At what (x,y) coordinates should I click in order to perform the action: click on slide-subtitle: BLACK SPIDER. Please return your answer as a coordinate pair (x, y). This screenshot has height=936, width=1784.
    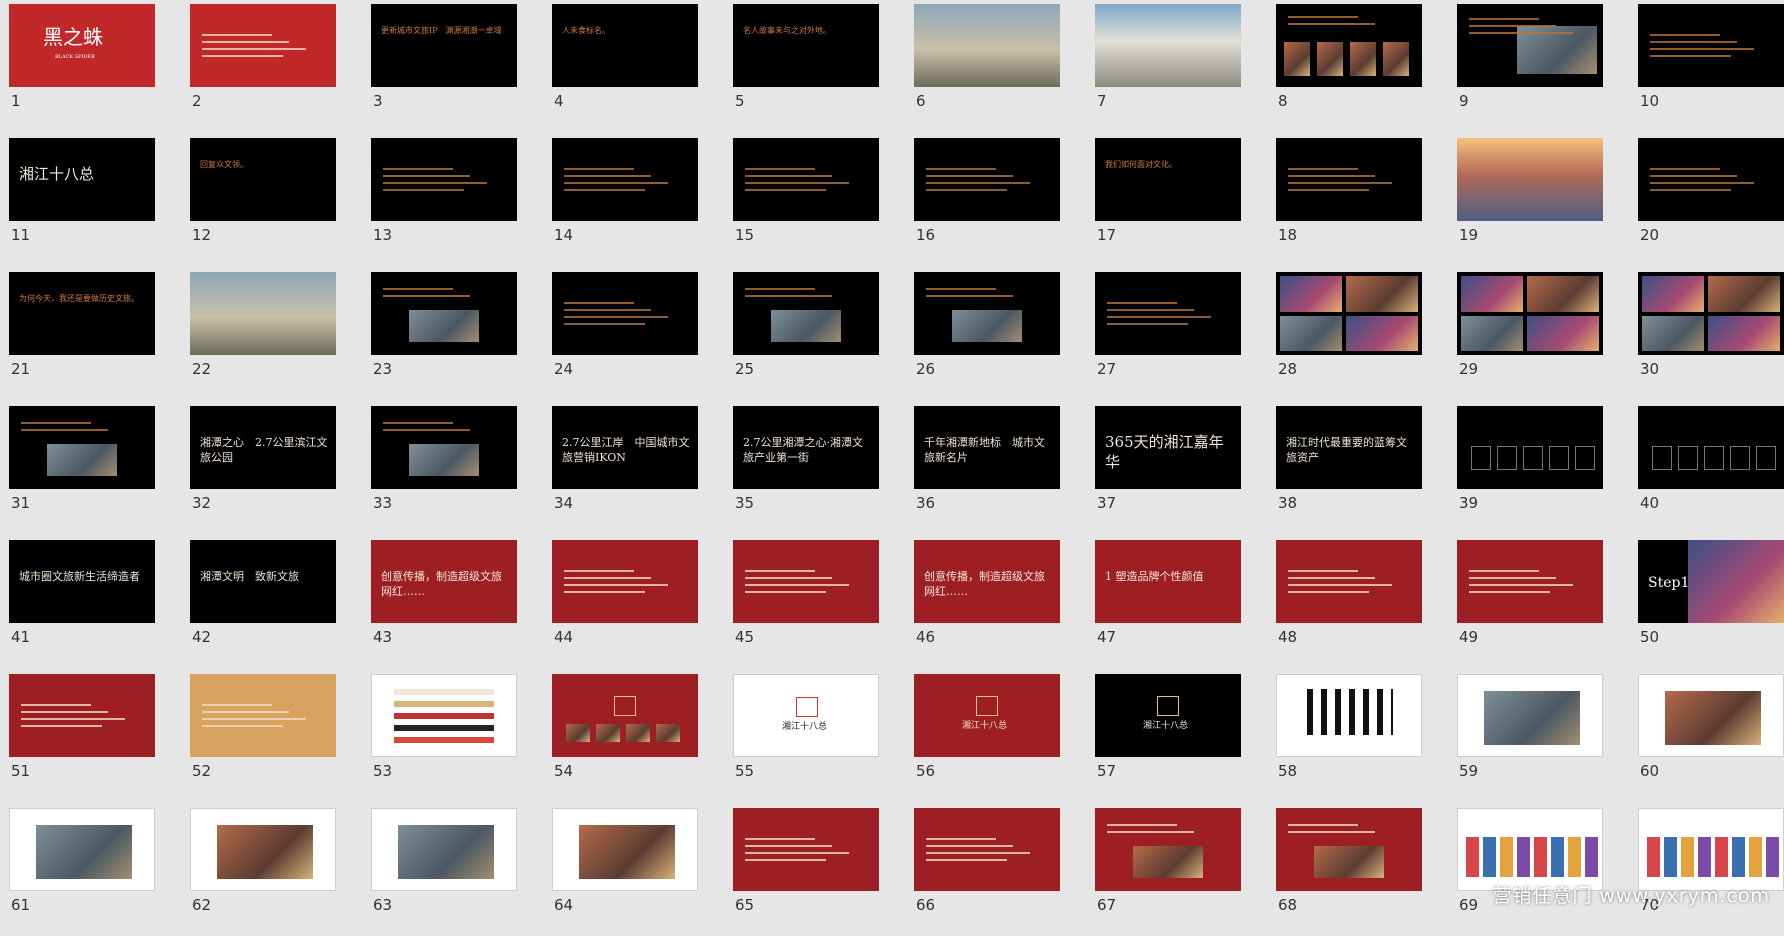
    Looking at the image, I should click on (75, 57).